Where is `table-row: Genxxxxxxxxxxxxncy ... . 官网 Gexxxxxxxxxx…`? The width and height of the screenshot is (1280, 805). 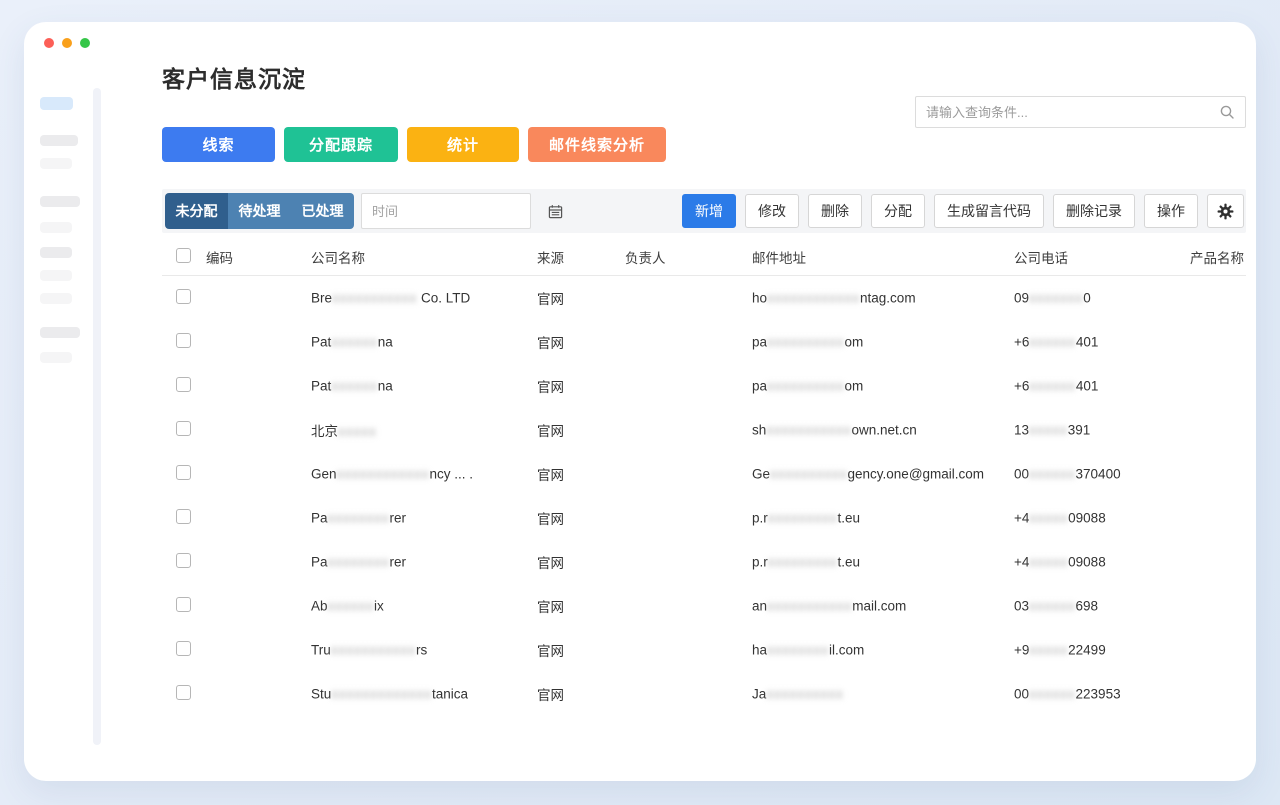 table-row: Genxxxxxxxxxxxxncy ... . 官网 Gexxxxxxxxxx… is located at coordinates (704, 474).